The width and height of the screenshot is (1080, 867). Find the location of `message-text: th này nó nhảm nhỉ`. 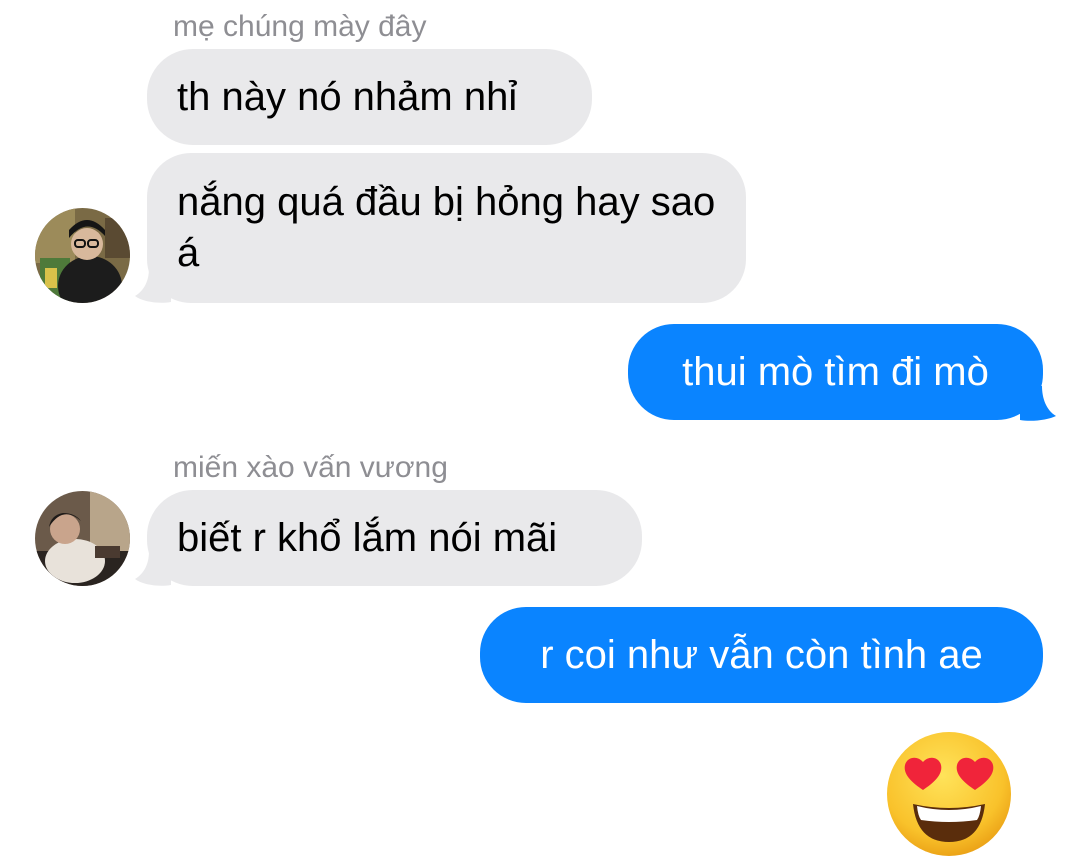

message-text: th này nó nhảm nhỉ is located at coordinates (347, 96).